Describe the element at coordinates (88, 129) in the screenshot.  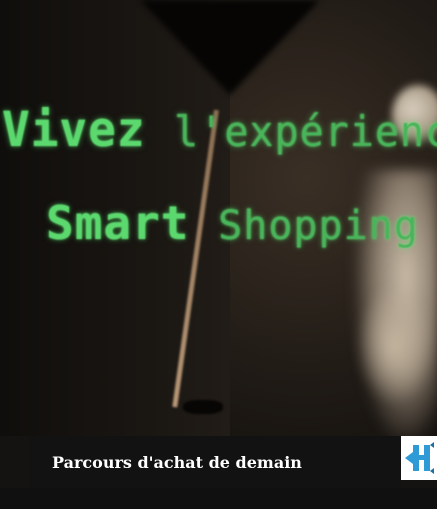
I see `led-text-vivez: Vivez` at that location.